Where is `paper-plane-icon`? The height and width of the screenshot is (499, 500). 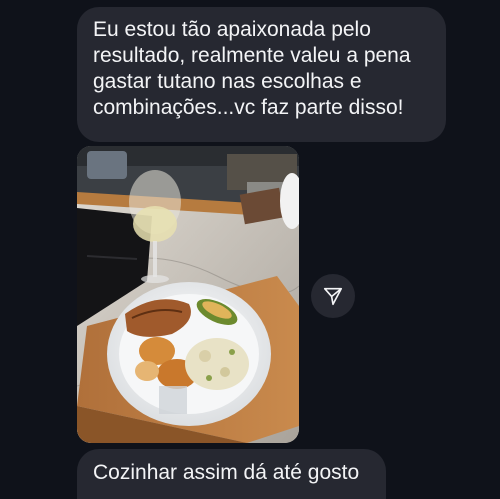
paper-plane-icon is located at coordinates (333, 296).